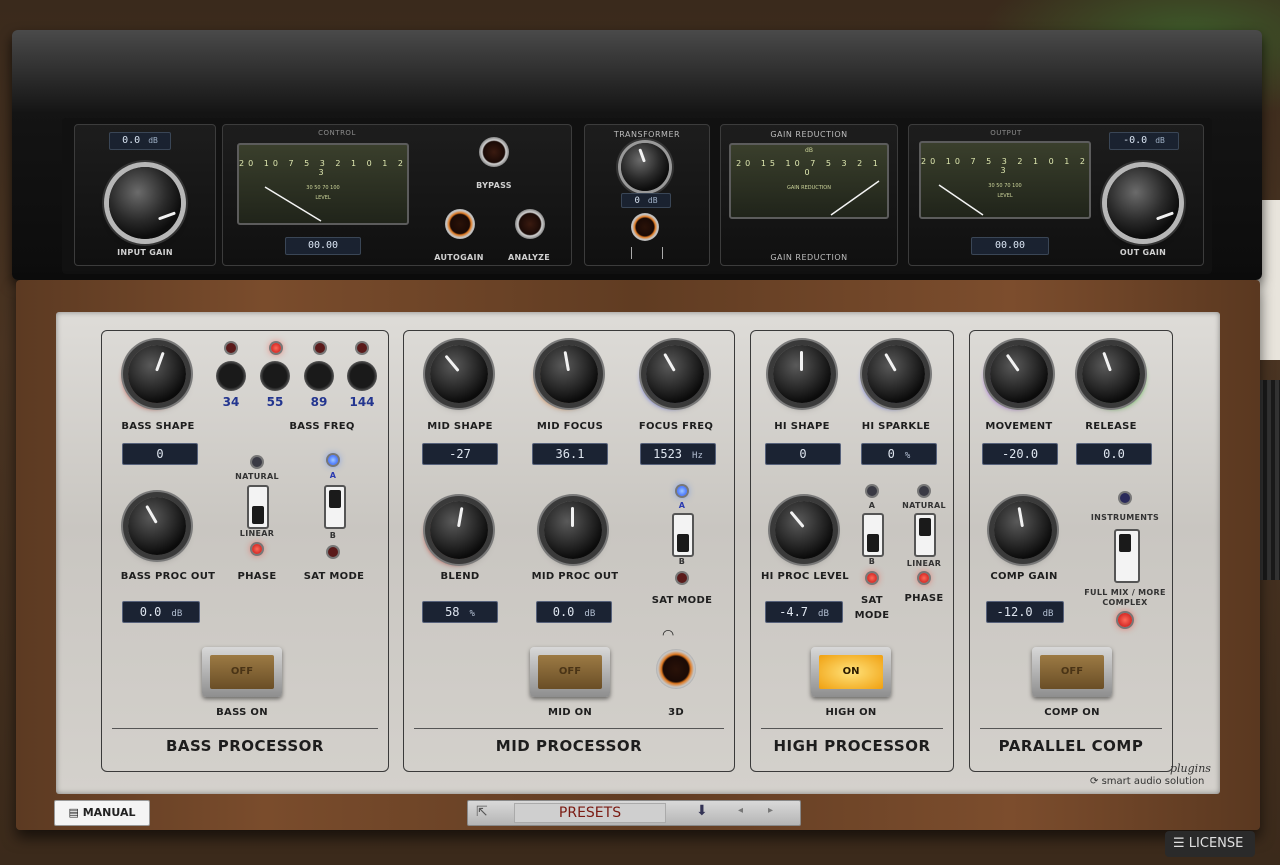  What do you see at coordinates (823, 614) in the screenshot?
I see `hi-proc-level-unit: dB` at bounding box center [823, 614].